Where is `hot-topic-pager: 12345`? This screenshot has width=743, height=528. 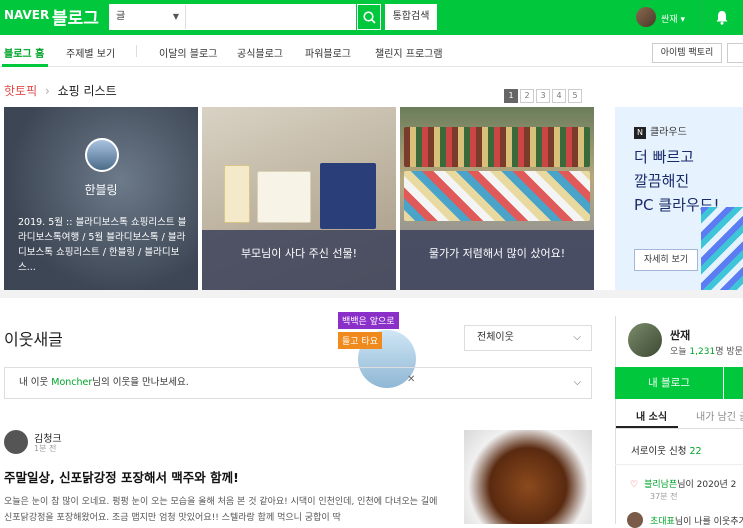
hot-topic-pager: 12345 is located at coordinates (544, 93).